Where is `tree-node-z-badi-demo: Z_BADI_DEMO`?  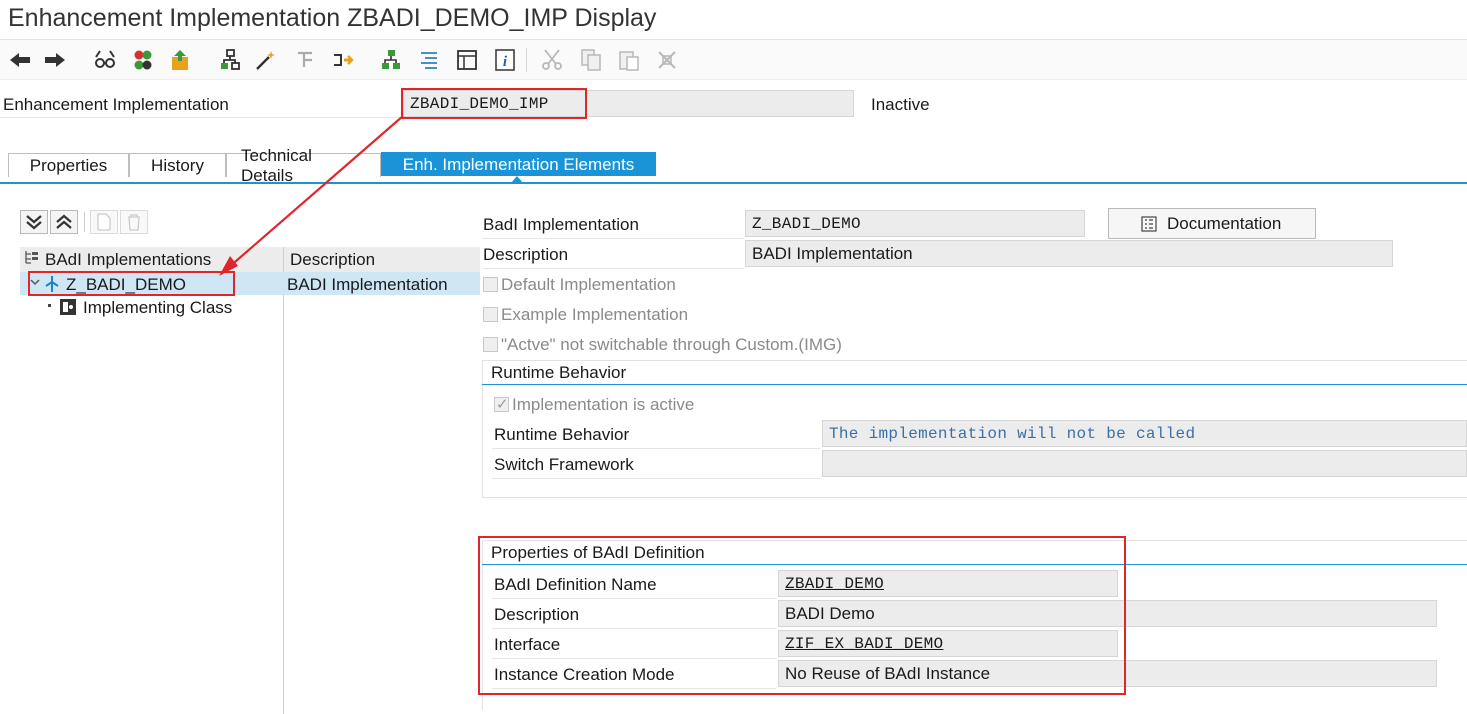
tree-node-z-badi-demo: Z_BADI_DEMO is located at coordinates (126, 285).